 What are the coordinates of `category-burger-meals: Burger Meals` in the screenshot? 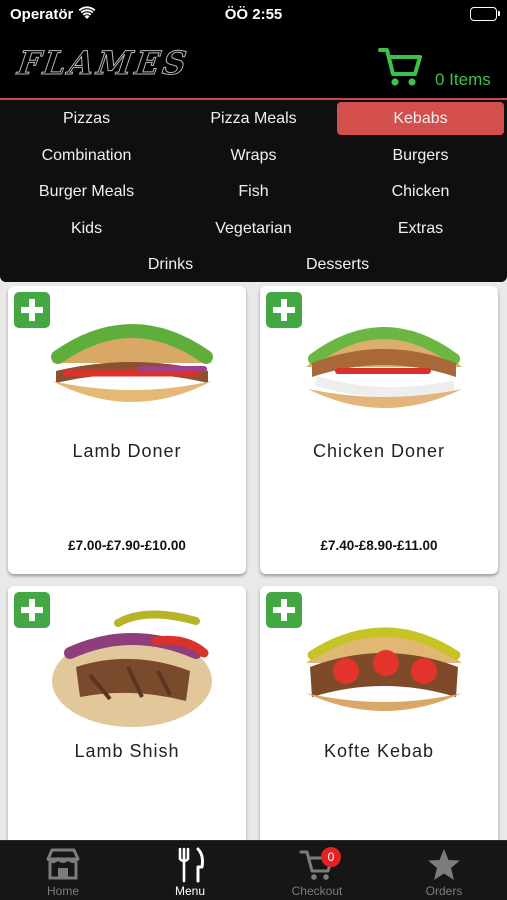 It's located at (86, 191).